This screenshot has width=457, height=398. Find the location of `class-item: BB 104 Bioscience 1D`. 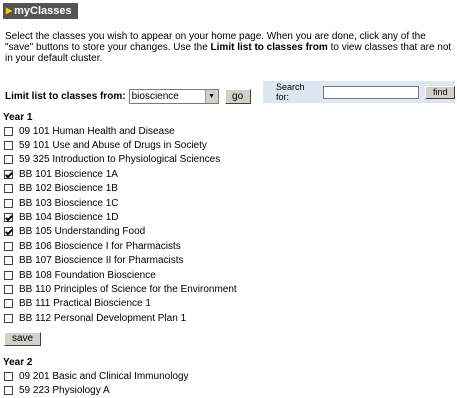

class-item: BB 104 Bioscience 1D is located at coordinates (120, 217).